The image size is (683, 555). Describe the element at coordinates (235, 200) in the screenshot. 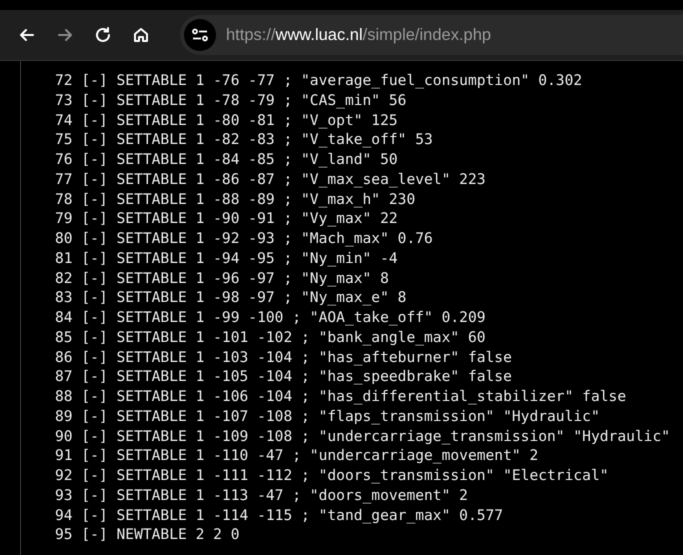

I see `code-line: 78 [-] SETTABLE 1 -88 -89 ; "V_max_h" 230` at that location.